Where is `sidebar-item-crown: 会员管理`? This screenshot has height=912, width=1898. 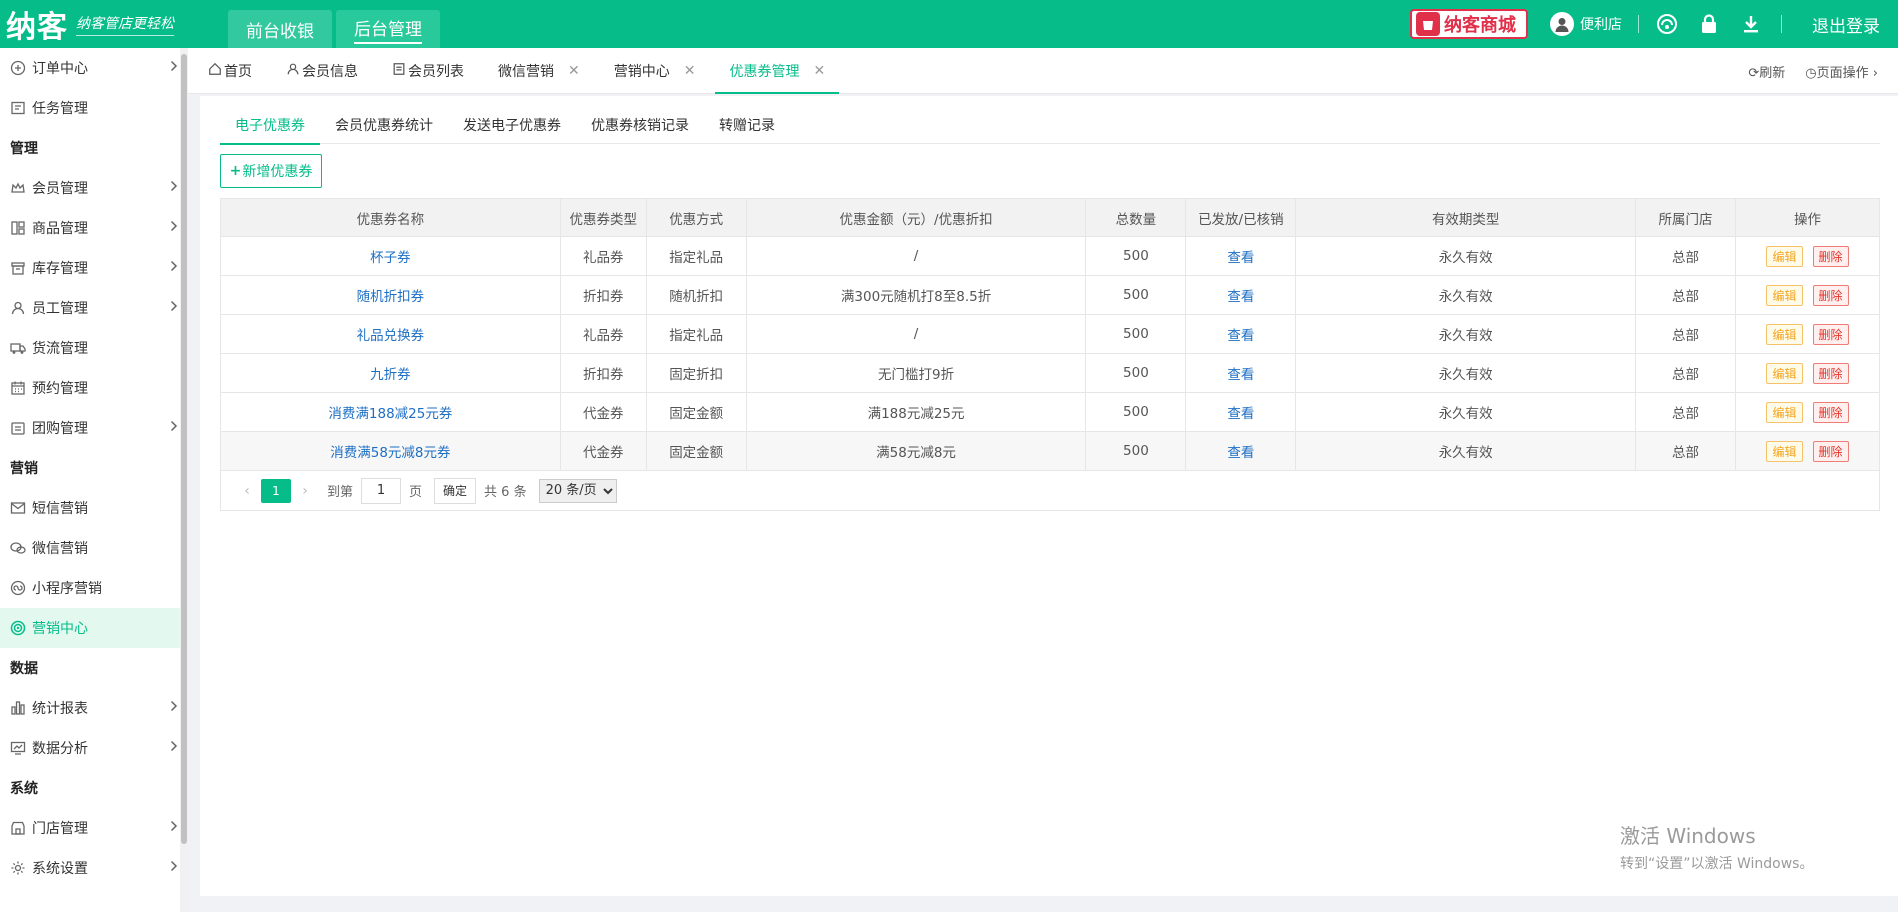
sidebar-item-crown: 会员管理 is located at coordinates (90, 188).